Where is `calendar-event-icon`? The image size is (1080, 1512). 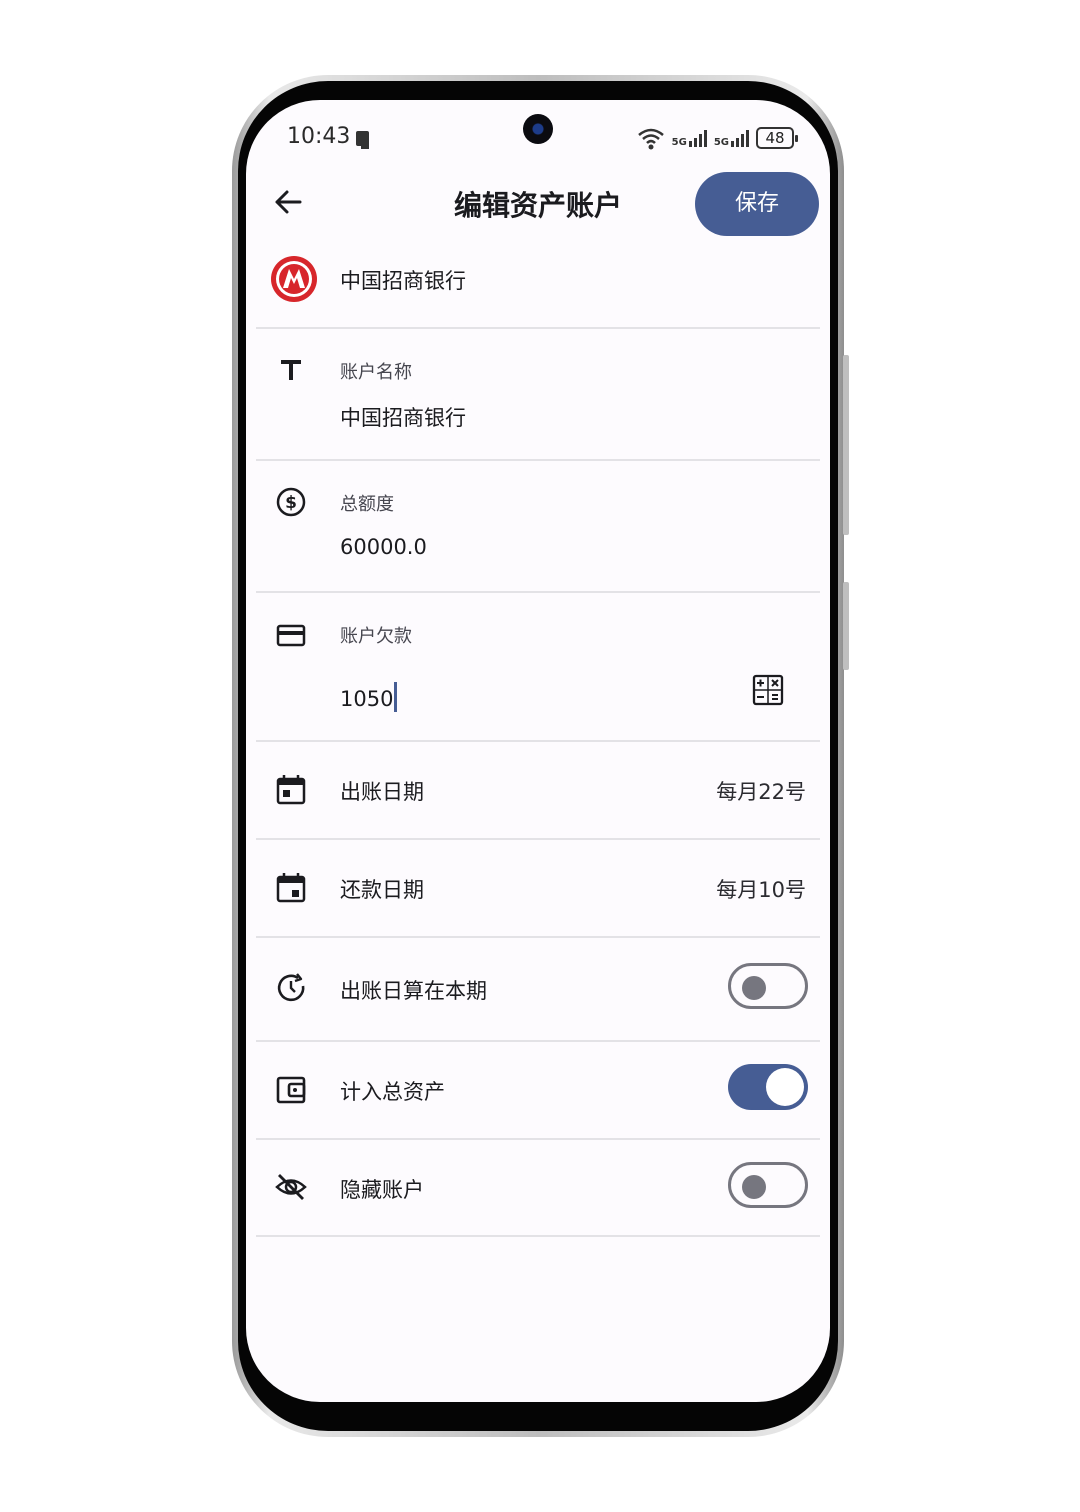
calendar-event-icon is located at coordinates (291, 888).